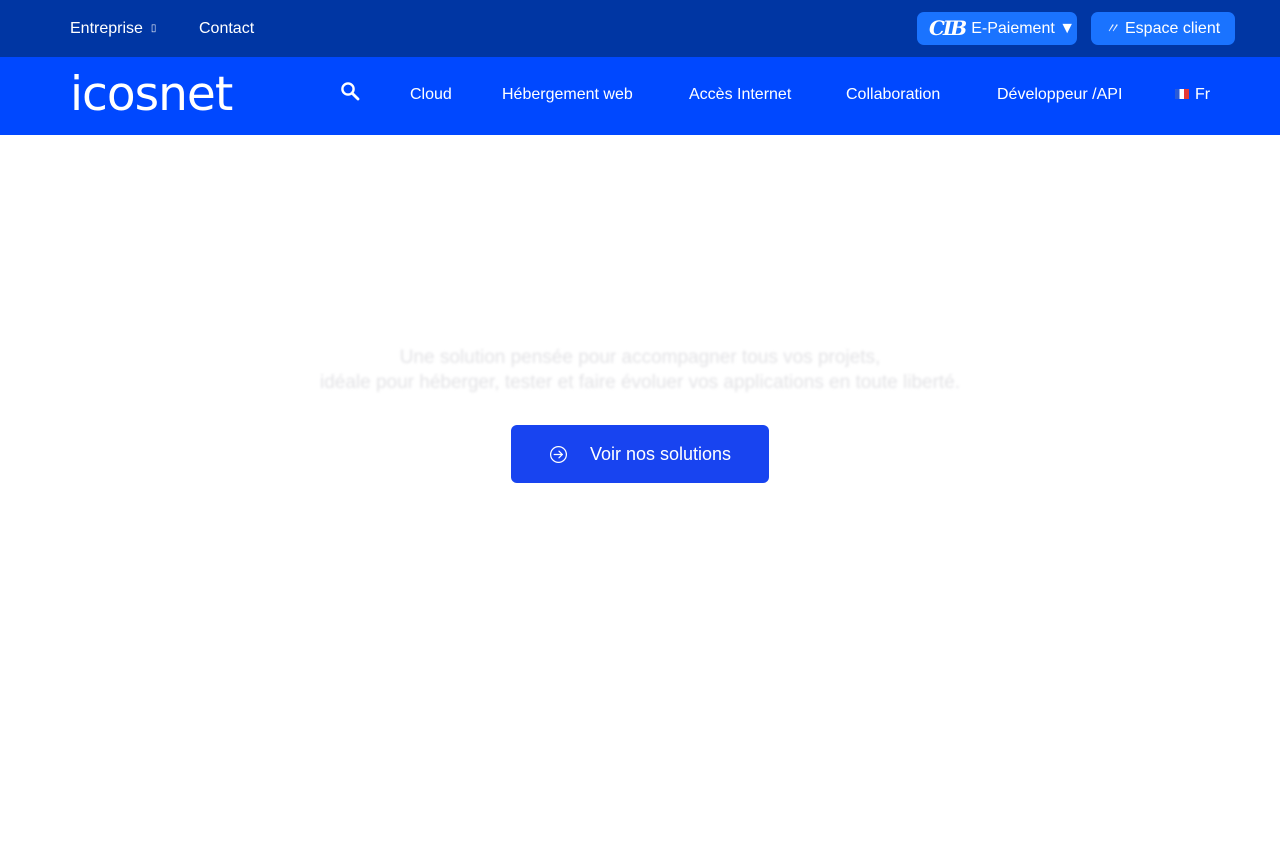 This screenshot has height=853, width=1280. What do you see at coordinates (893, 96) in the screenshot?
I see `nav-item-collaboration: Collaboration` at bounding box center [893, 96].